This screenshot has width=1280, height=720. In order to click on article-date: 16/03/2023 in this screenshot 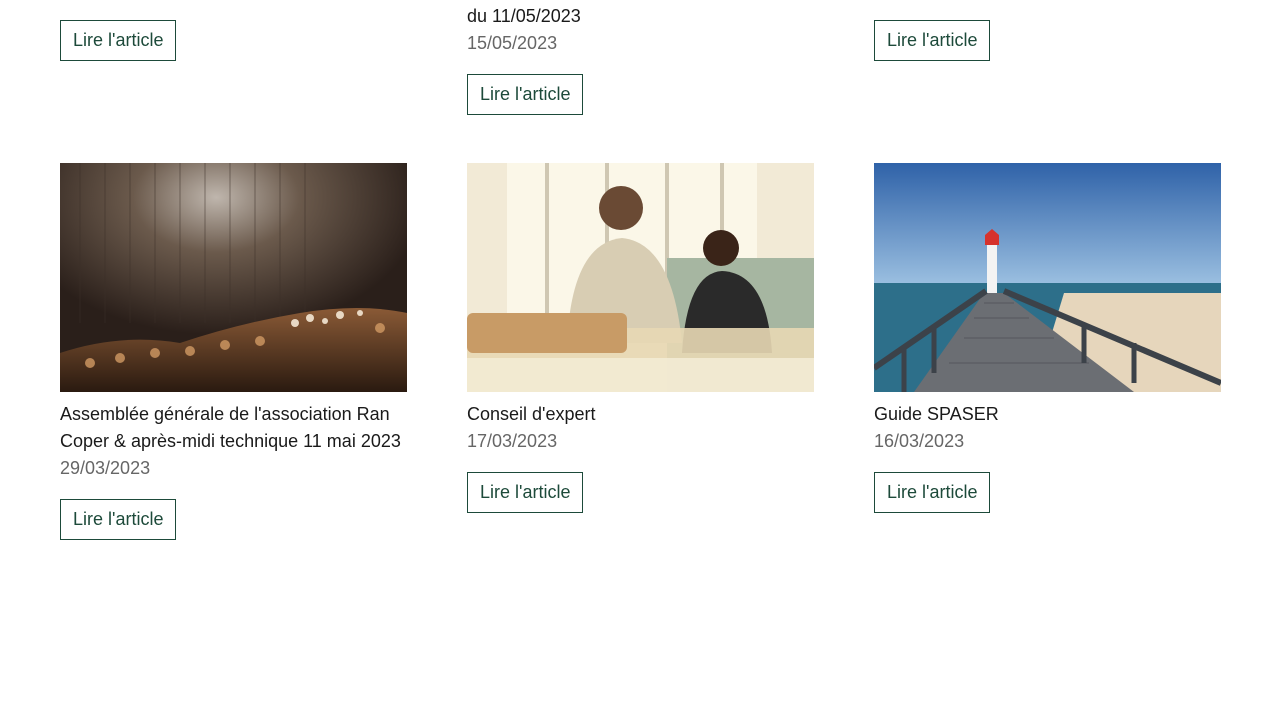, I will do `click(919, 441)`.